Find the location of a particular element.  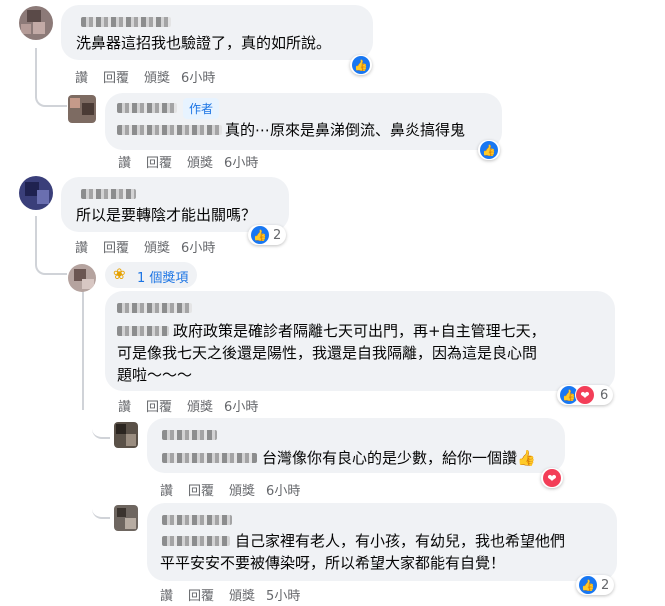

comment-text: 所以是要轉陰才能出關嗎？ is located at coordinates (166, 215).